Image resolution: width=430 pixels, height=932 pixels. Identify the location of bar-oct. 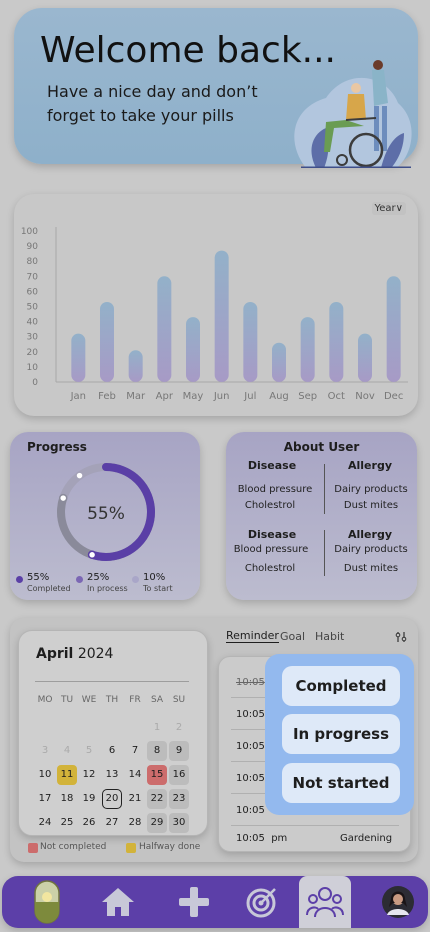
(336, 341).